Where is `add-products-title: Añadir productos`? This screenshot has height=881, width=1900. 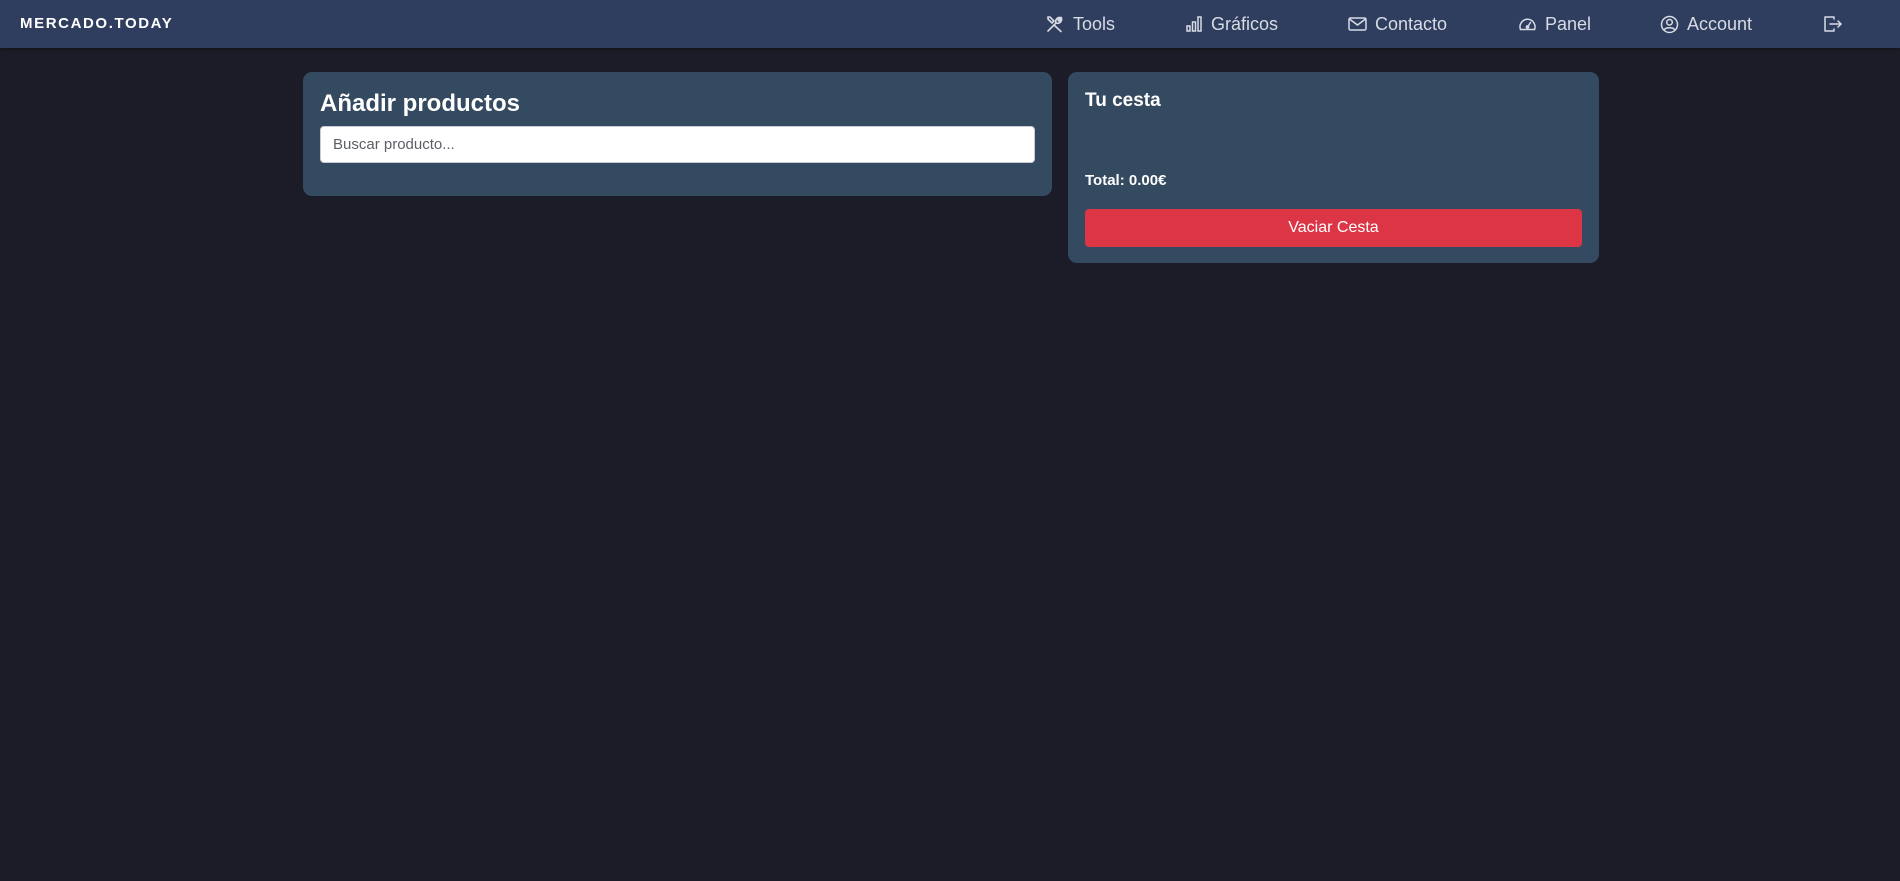
add-products-title: Añadir productos is located at coordinates (420, 103).